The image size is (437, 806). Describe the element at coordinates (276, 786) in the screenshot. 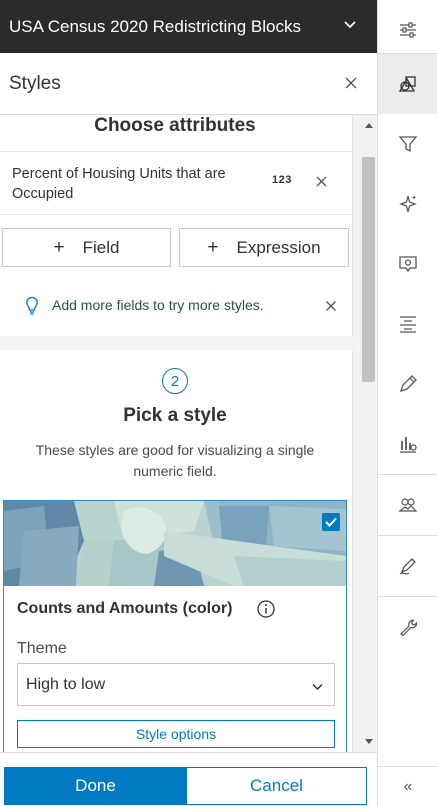

I see `cancel-button: Cancel` at that location.